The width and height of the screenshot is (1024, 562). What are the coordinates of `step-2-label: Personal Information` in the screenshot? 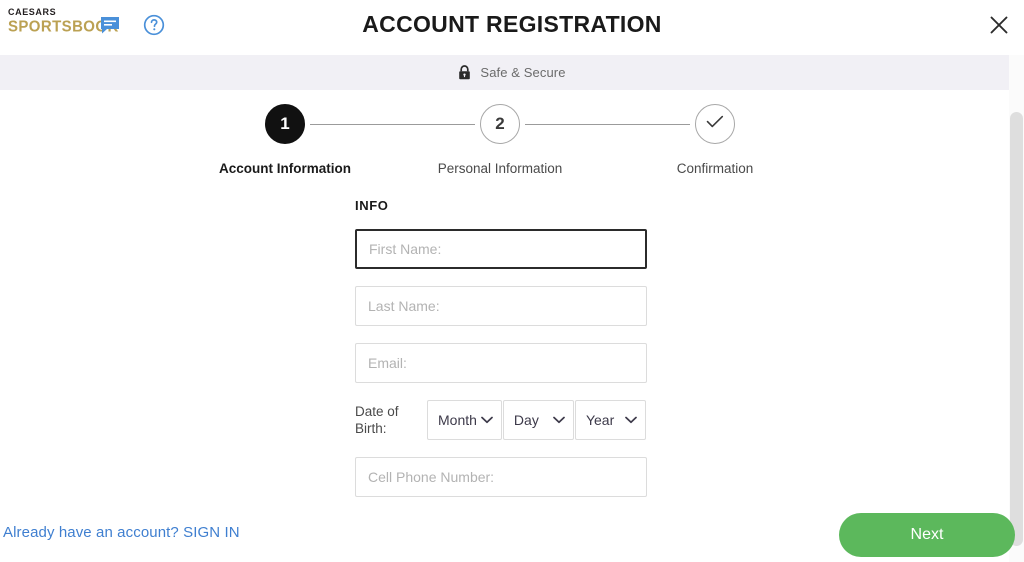 It's located at (500, 168).